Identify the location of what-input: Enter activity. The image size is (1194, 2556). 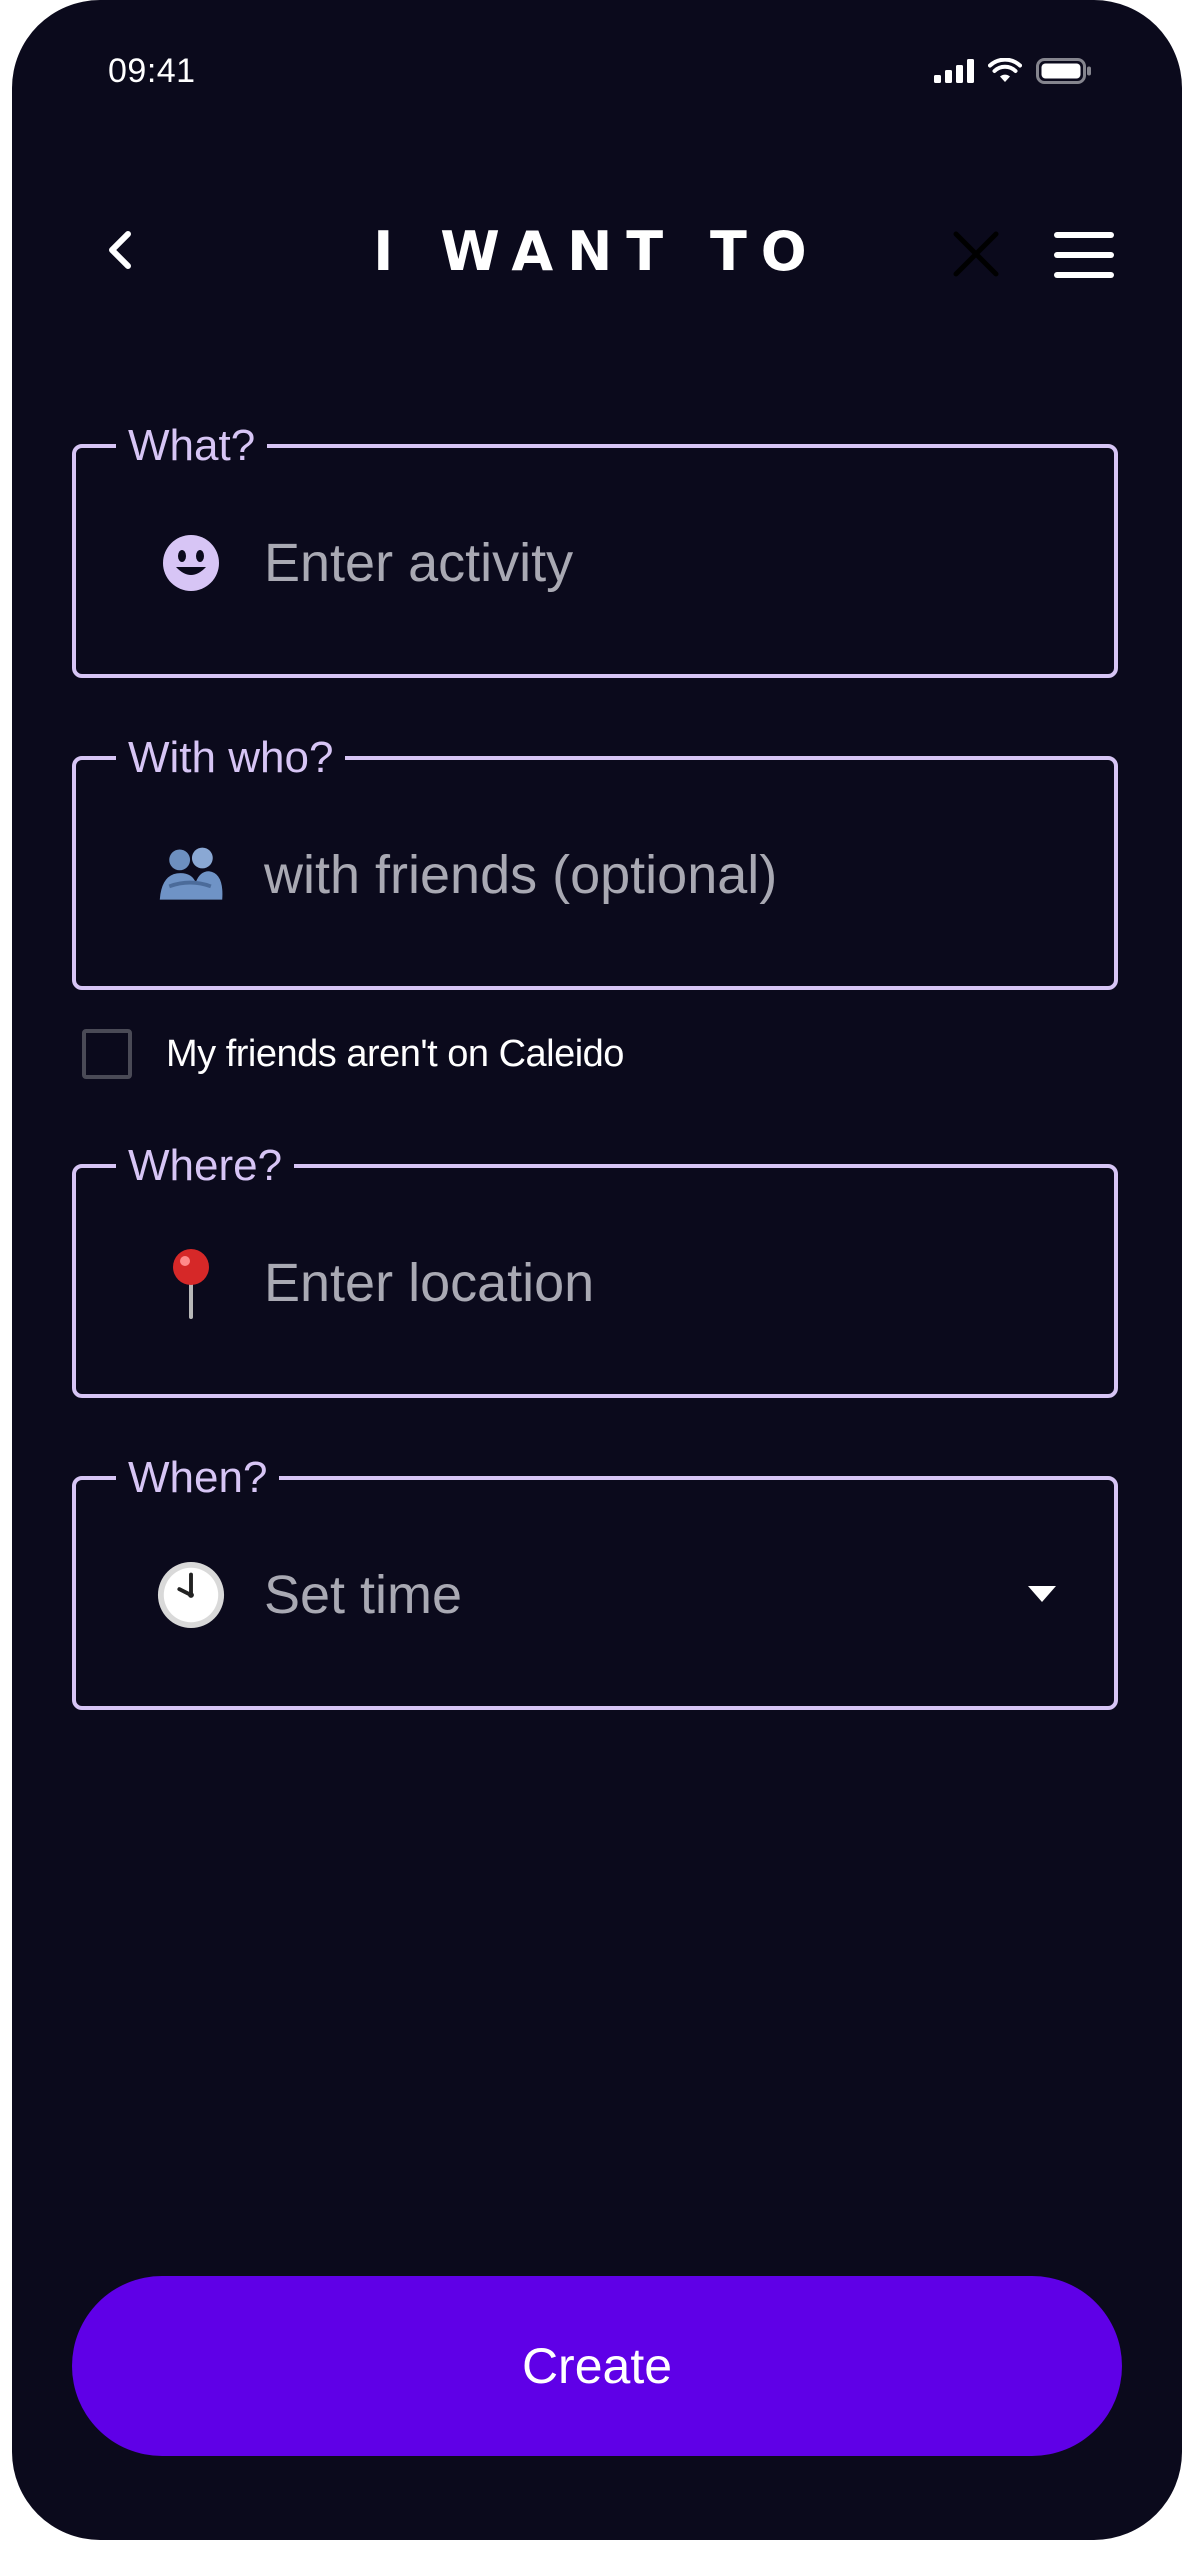
(418, 563).